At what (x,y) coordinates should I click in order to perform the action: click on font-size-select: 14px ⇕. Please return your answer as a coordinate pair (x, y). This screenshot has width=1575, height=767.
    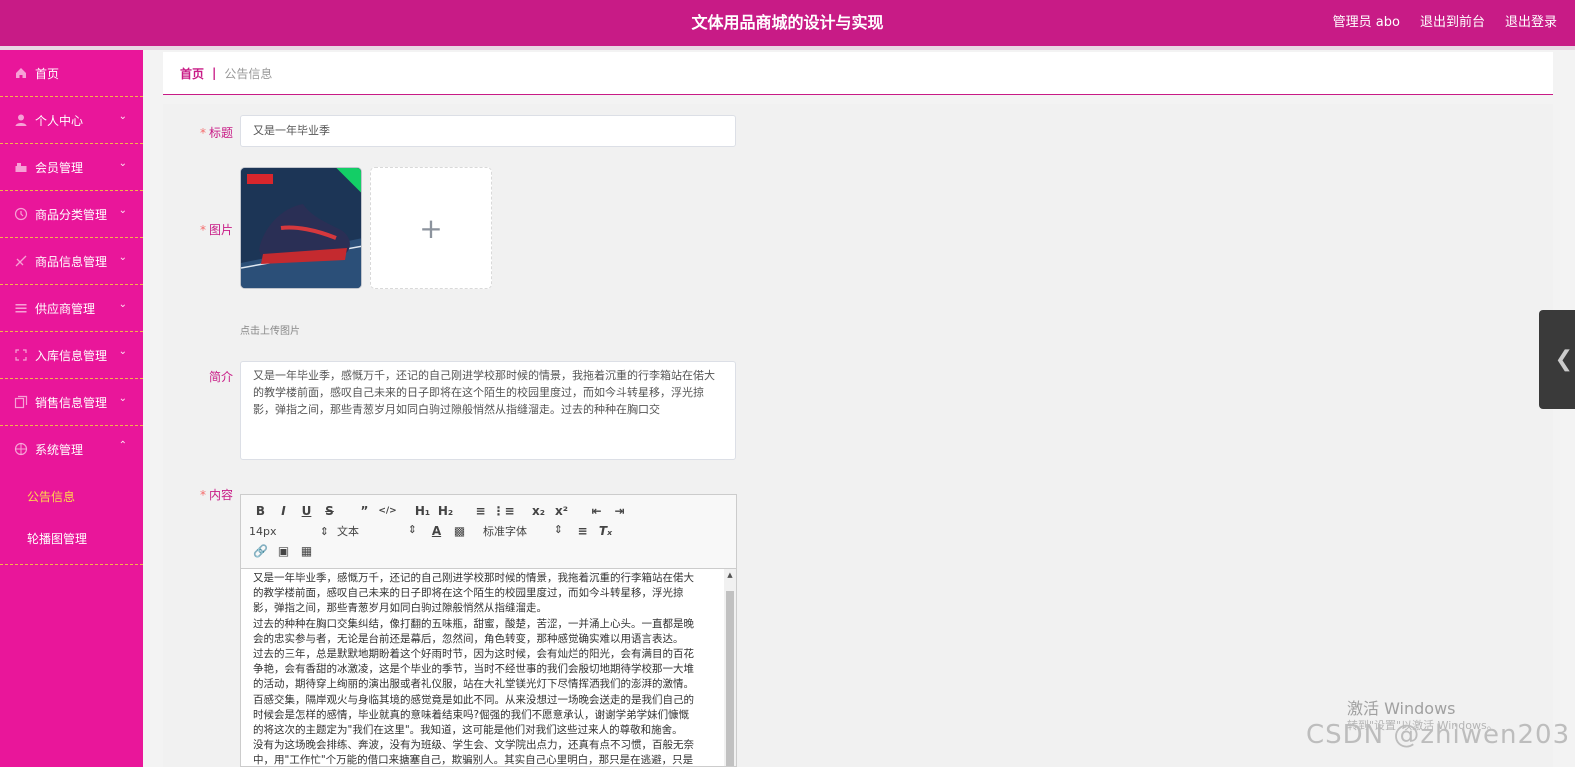
    Looking at the image, I should click on (293, 531).